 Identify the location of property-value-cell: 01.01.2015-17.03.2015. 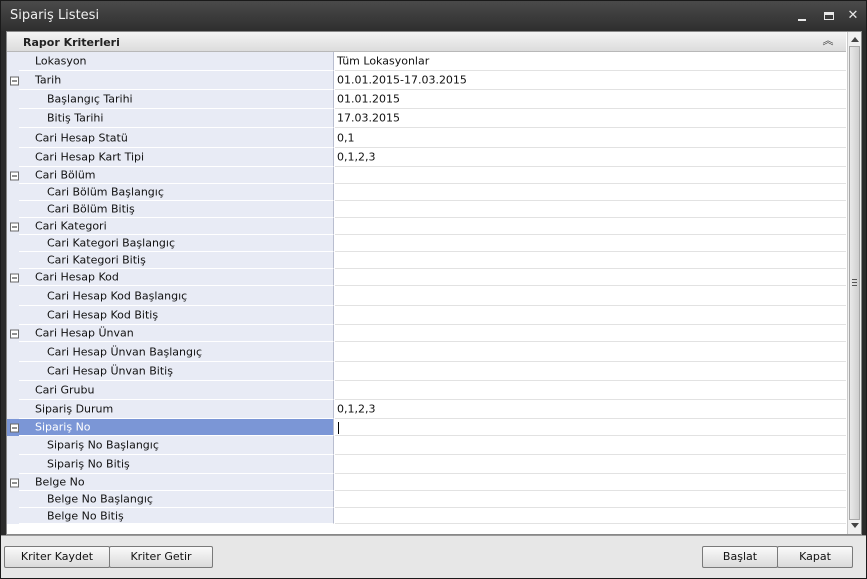
(590, 80).